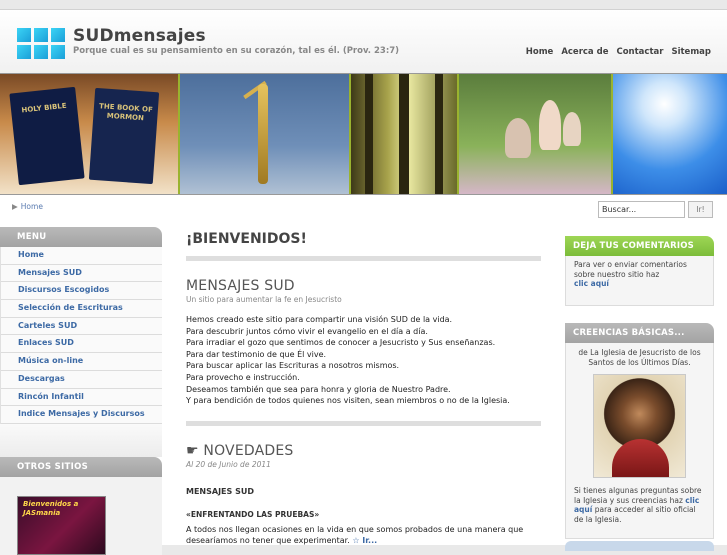  I want to click on intro-line: Para provecho e instrucción., so click(243, 377).